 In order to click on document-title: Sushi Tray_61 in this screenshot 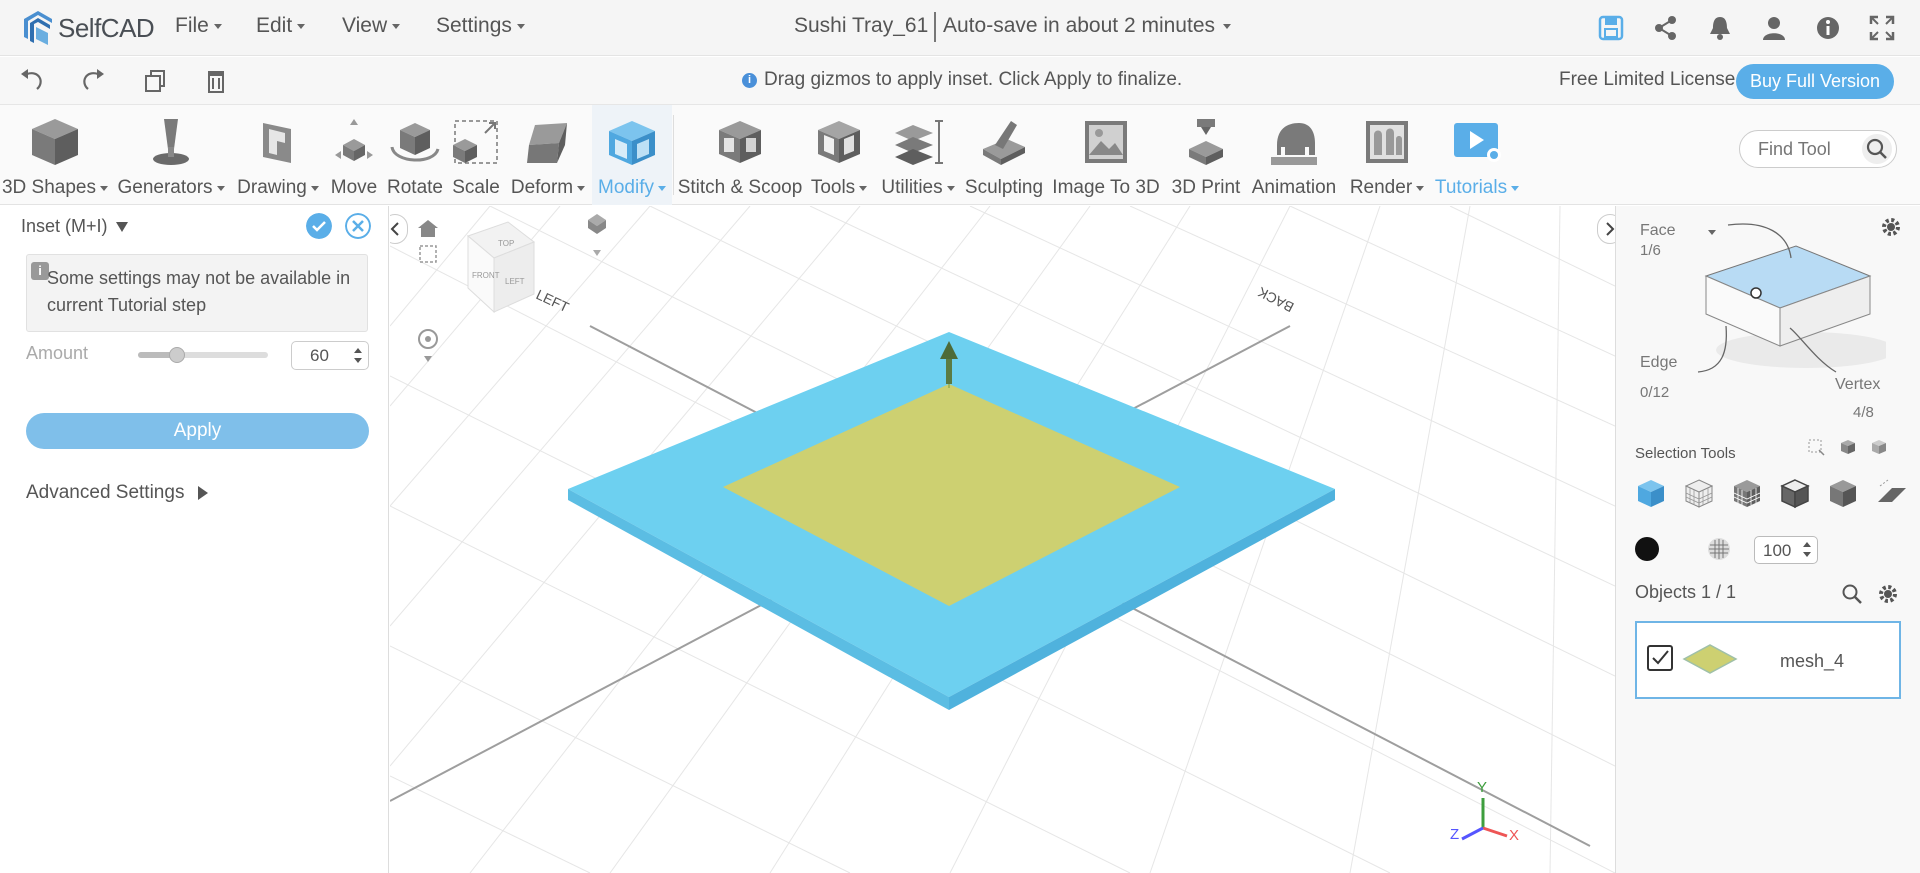, I will do `click(861, 26)`.